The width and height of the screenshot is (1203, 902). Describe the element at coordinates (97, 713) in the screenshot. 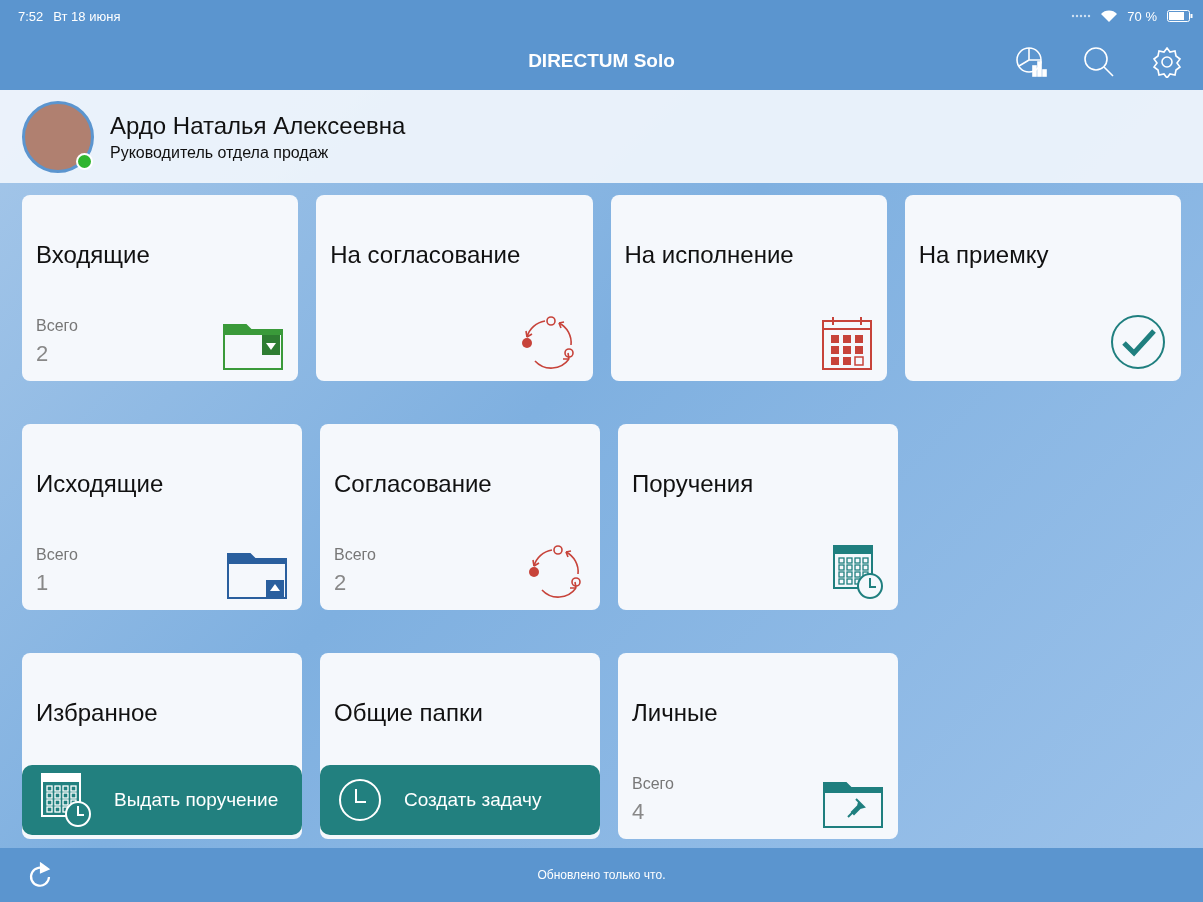

I see `tile-title: Избранное` at that location.